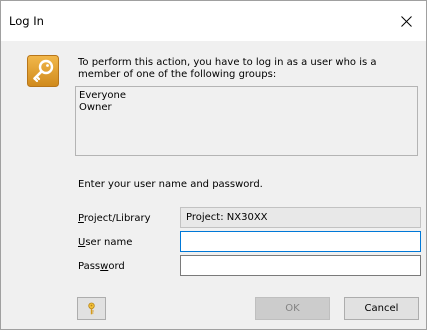  What do you see at coordinates (103, 95) in the screenshot?
I see `list-item: Everyone` at bounding box center [103, 95].